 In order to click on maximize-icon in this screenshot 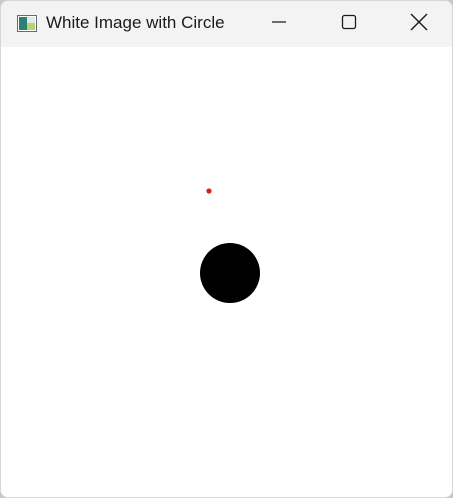, I will do `click(349, 24)`.